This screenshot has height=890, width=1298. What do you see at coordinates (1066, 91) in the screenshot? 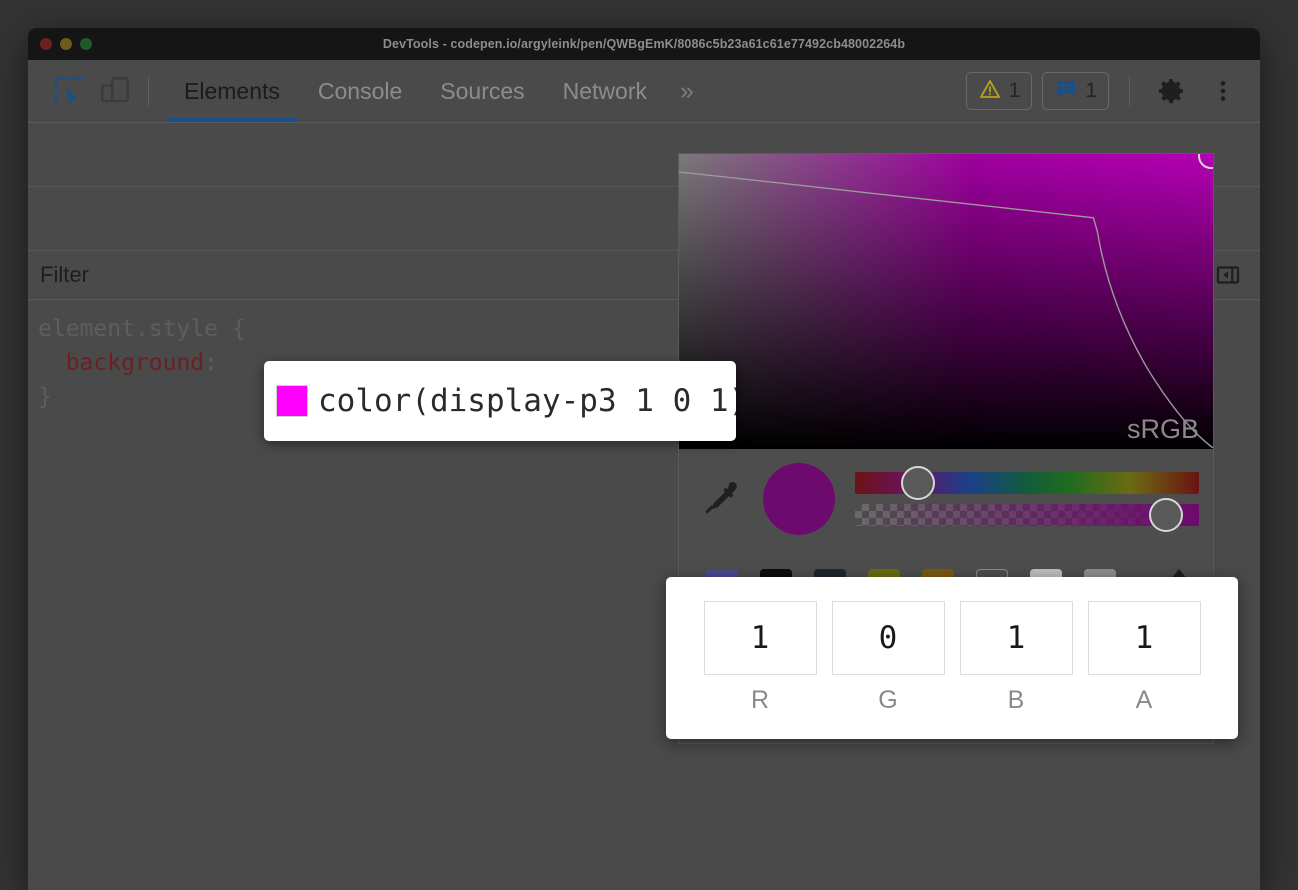
I see `message-bubble-icon` at bounding box center [1066, 91].